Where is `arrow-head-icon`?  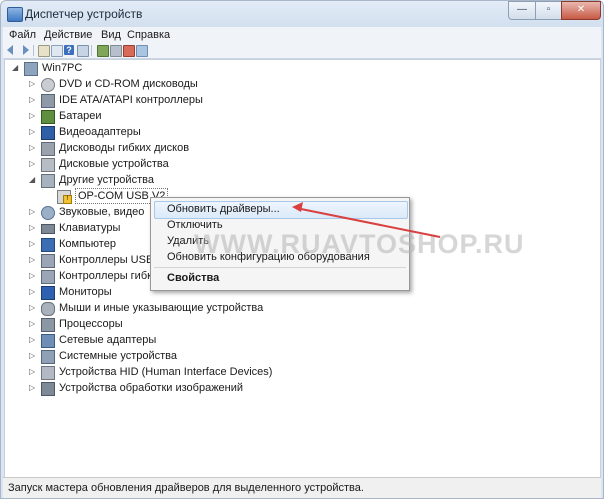 arrow-head-icon is located at coordinates (297, 207).